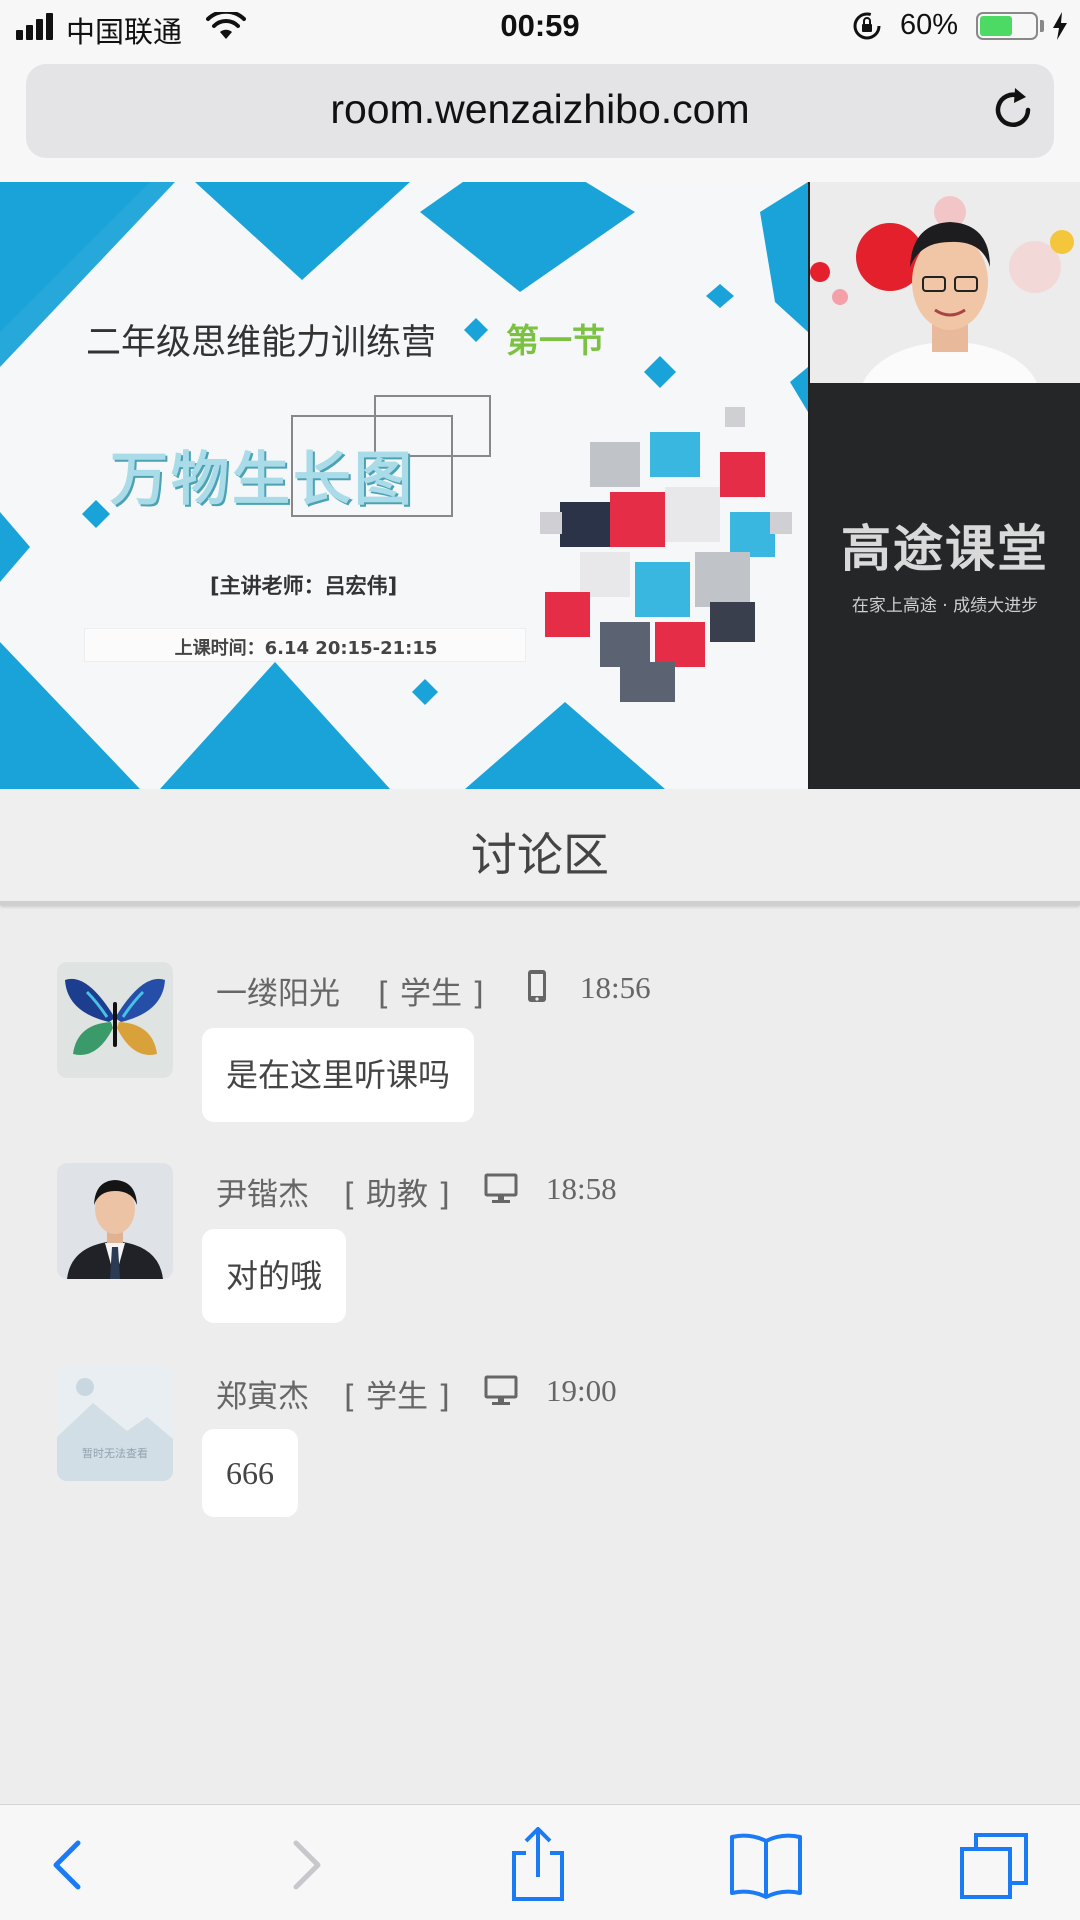 The image size is (1080, 1920). Describe the element at coordinates (867, 26) in the screenshot. I see `rotation-lock-icon` at that location.